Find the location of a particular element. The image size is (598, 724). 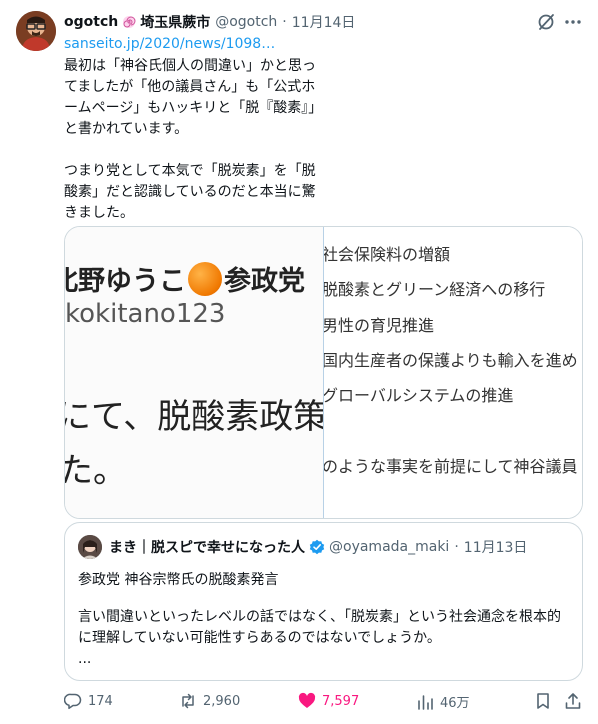

spiral-emoji-icon is located at coordinates (129, 22).